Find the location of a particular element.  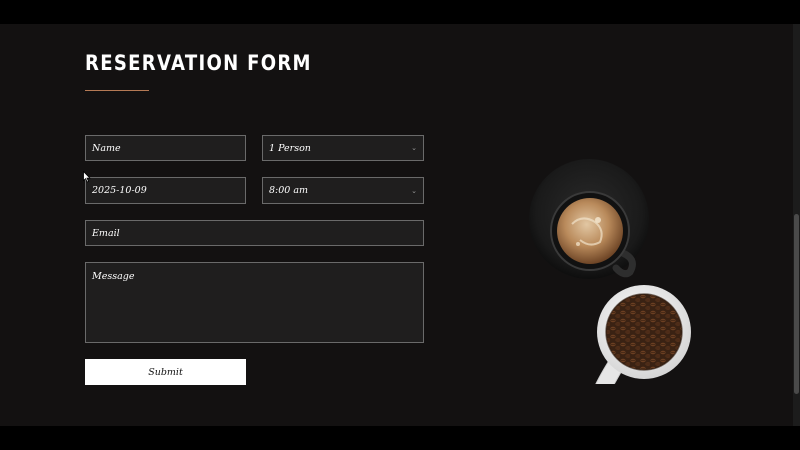

time-select: 8:00 am ⌄ is located at coordinates (343, 190).